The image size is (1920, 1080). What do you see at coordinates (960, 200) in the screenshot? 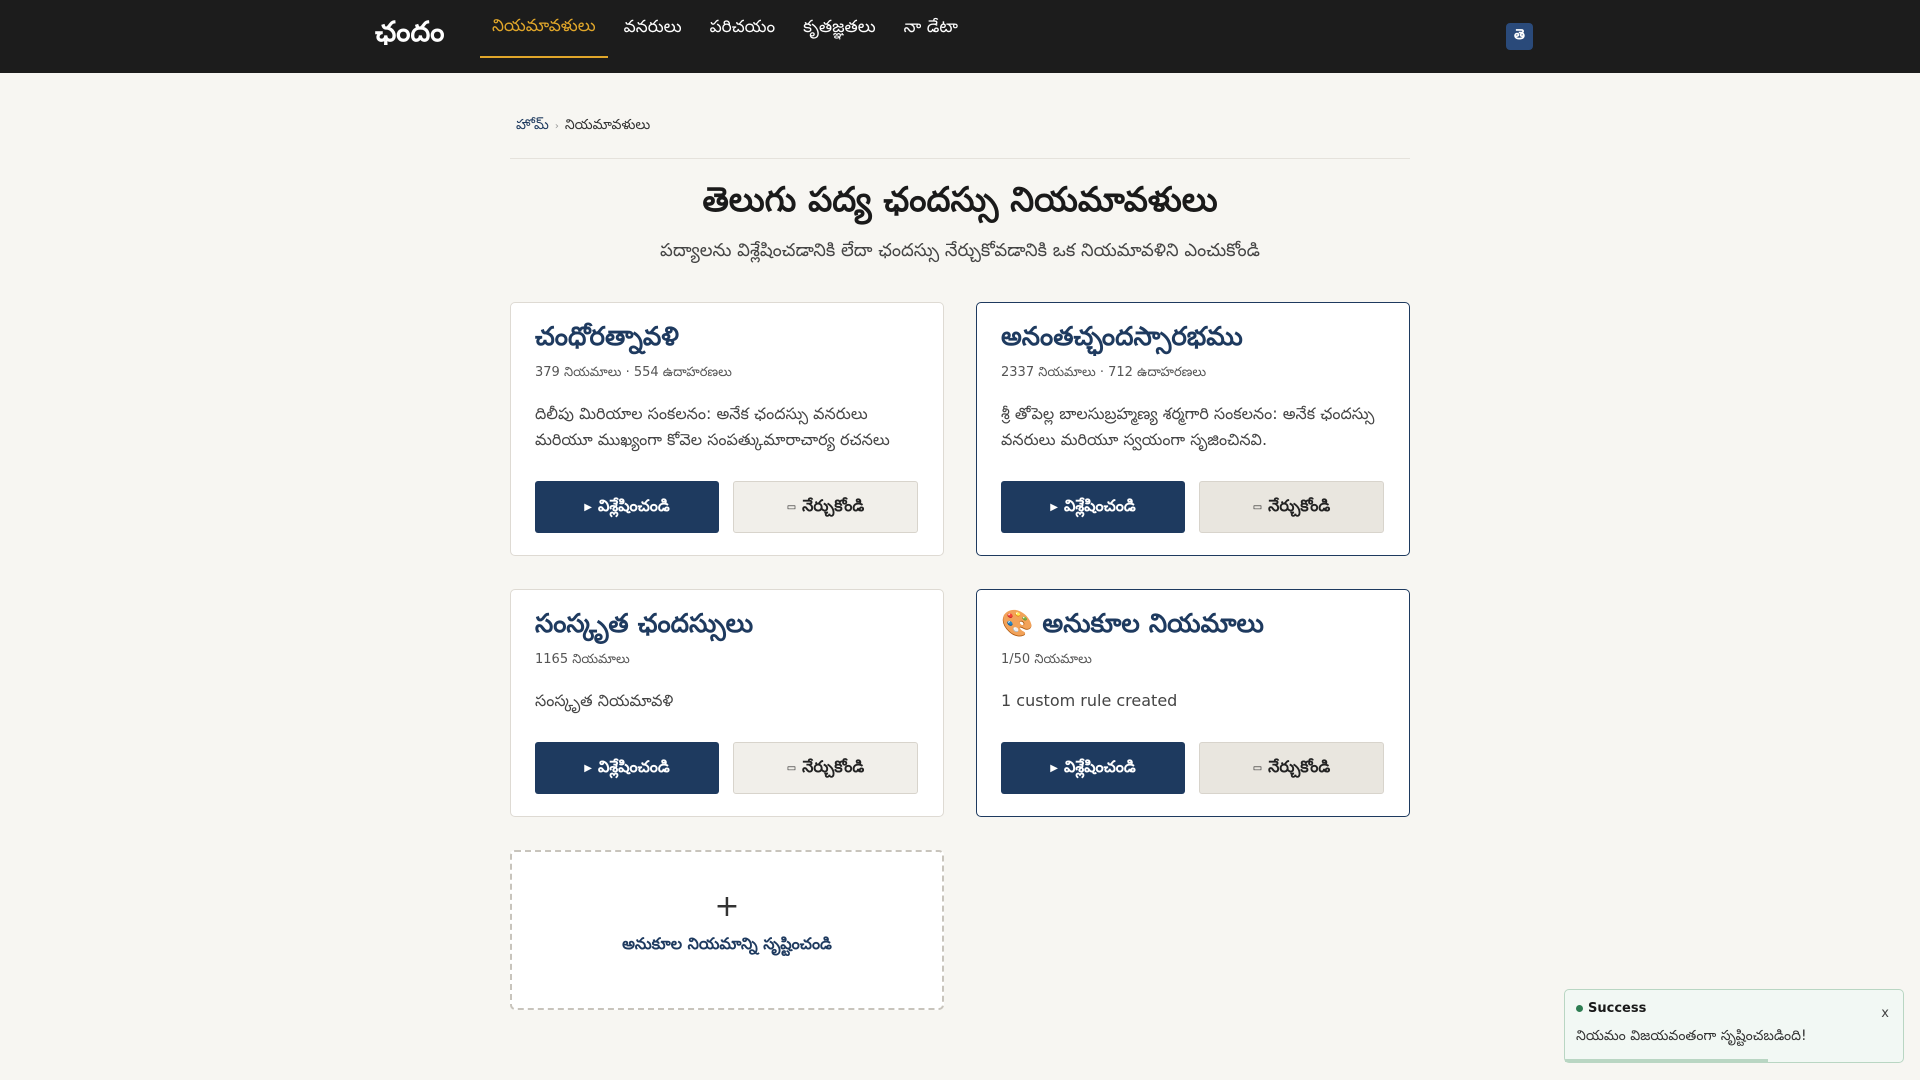
I see `page-title: తెలుగు పద్య ఛందస్సు నియమావళులు` at bounding box center [960, 200].